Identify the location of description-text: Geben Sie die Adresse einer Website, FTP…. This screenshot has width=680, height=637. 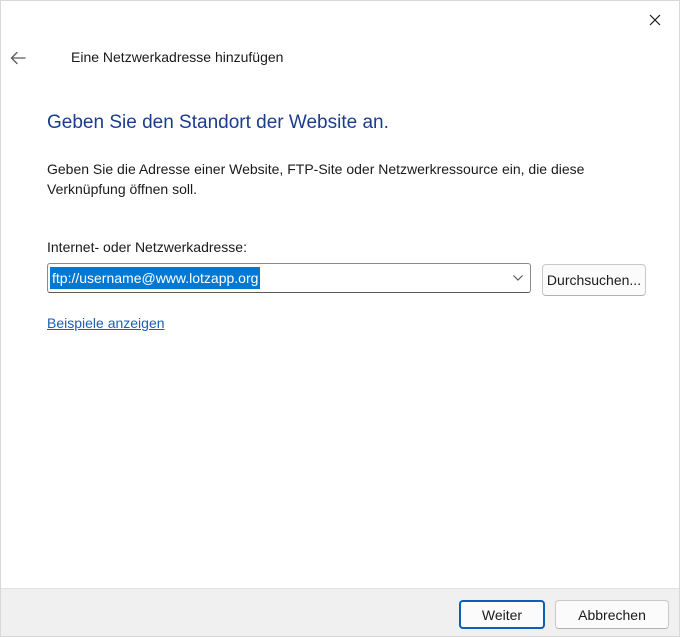
(316, 179).